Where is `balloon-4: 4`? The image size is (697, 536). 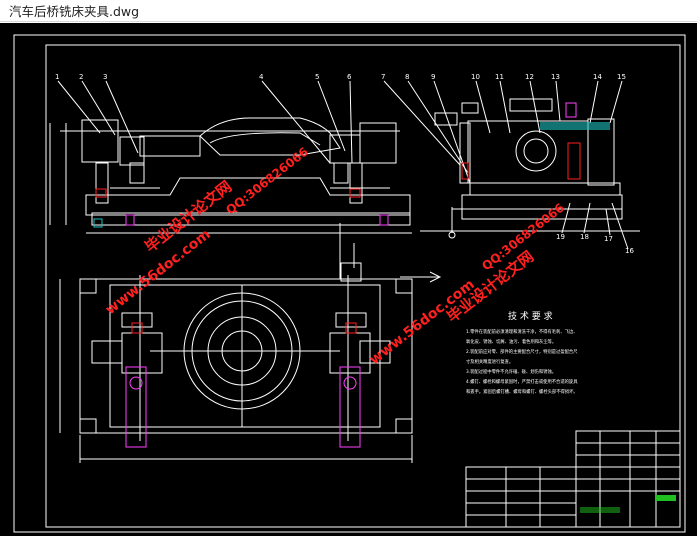 balloon-4: 4 is located at coordinates (261, 77).